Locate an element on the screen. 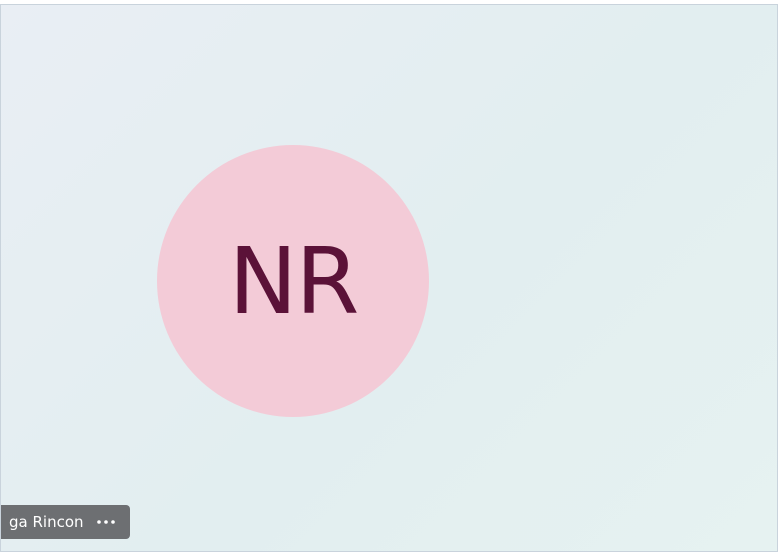 The height and width of the screenshot is (556, 780). more-options-button is located at coordinates (106, 522).